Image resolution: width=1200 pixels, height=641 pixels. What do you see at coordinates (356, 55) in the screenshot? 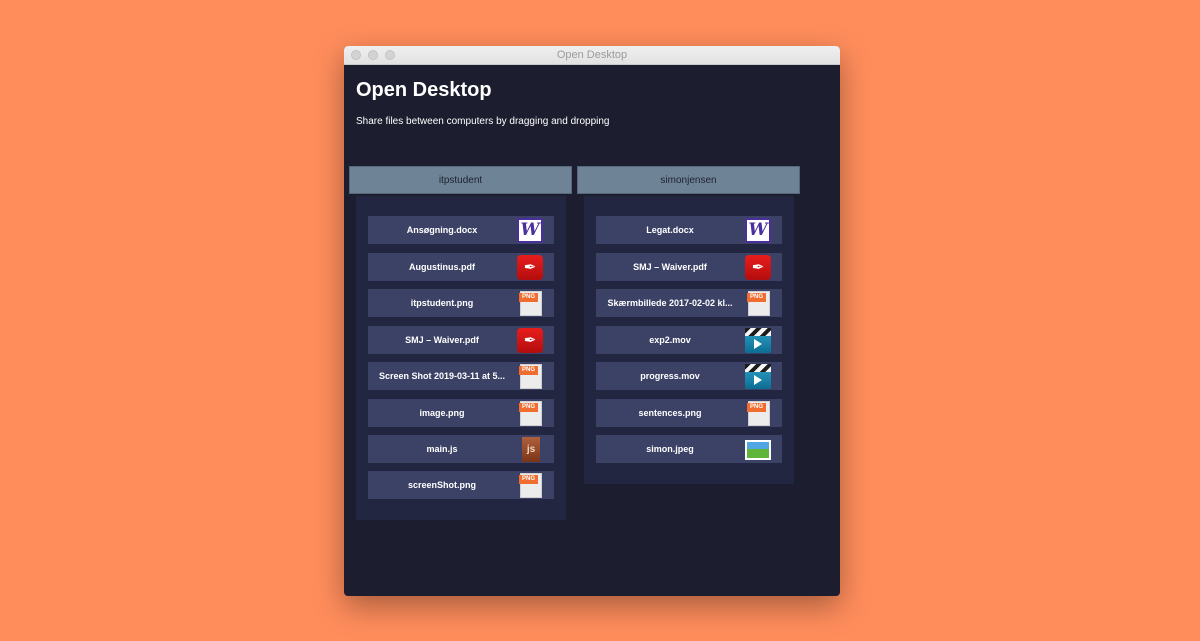
I see `close-window-button` at bounding box center [356, 55].